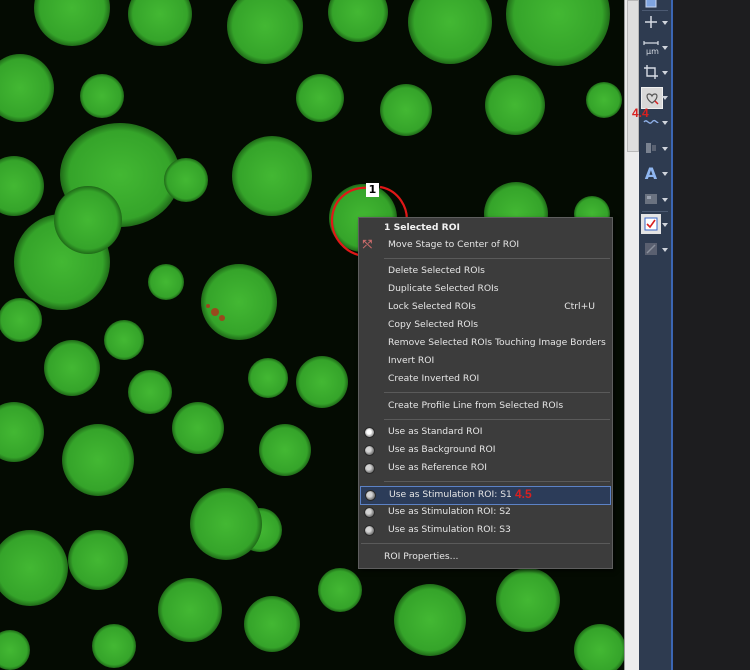 Image resolution: width=750 pixels, height=670 pixels. Describe the element at coordinates (523, 494) in the screenshot. I see `step-annotation-4-5: 4.5` at that location.